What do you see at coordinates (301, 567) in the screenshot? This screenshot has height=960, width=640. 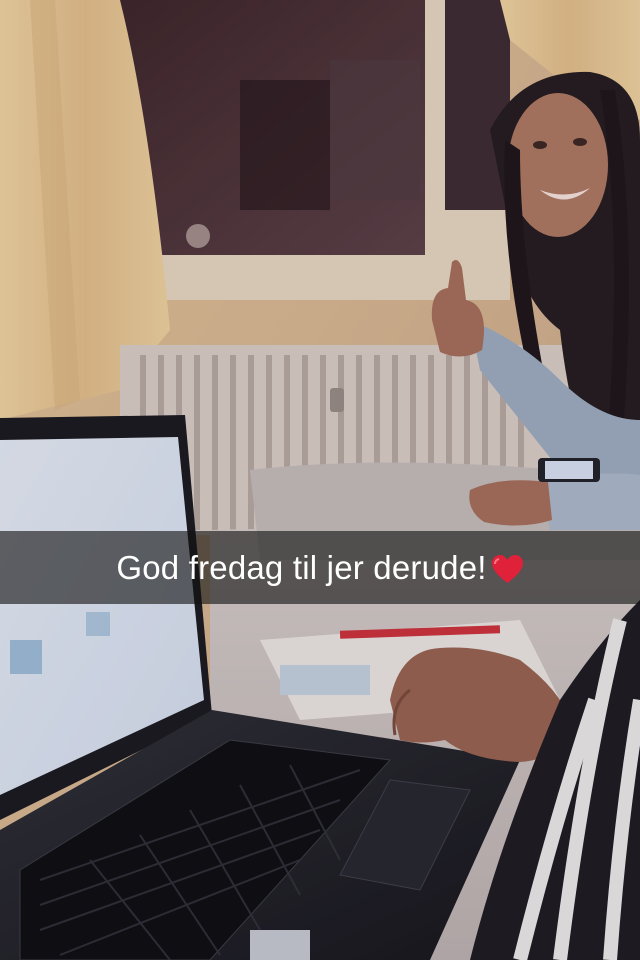 I see `caption-text: God fredag til jer derude!` at bounding box center [301, 567].